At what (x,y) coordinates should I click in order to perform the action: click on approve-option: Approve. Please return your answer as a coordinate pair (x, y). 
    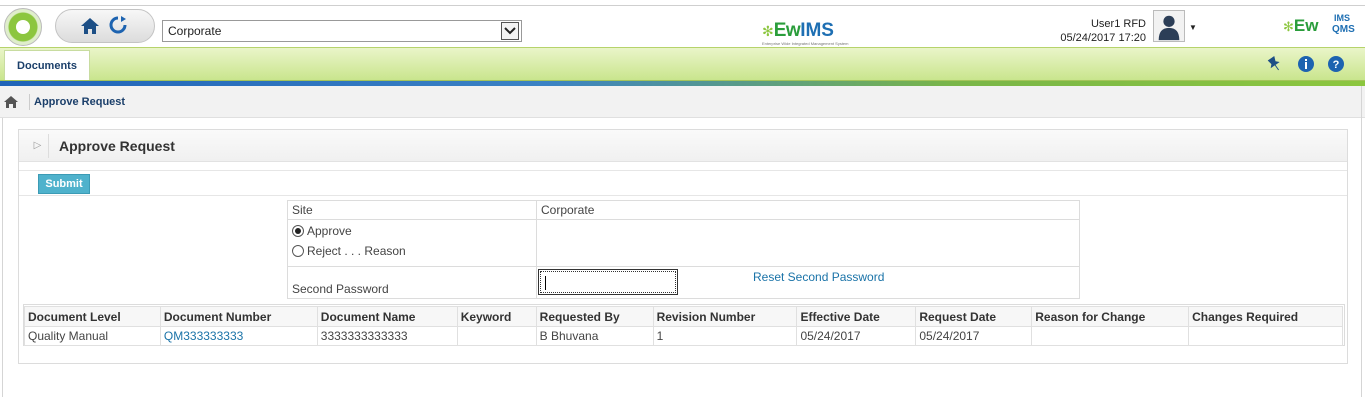
    Looking at the image, I should click on (412, 231).